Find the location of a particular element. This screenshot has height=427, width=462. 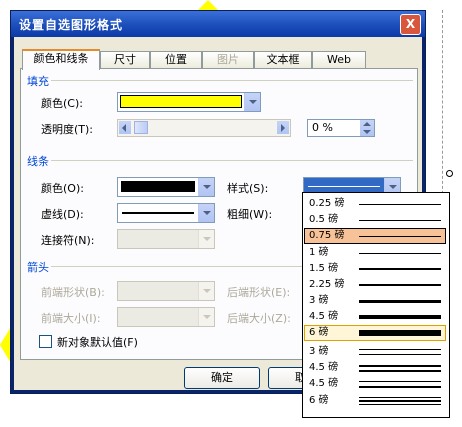

ok-button: 确定 is located at coordinates (222, 378).